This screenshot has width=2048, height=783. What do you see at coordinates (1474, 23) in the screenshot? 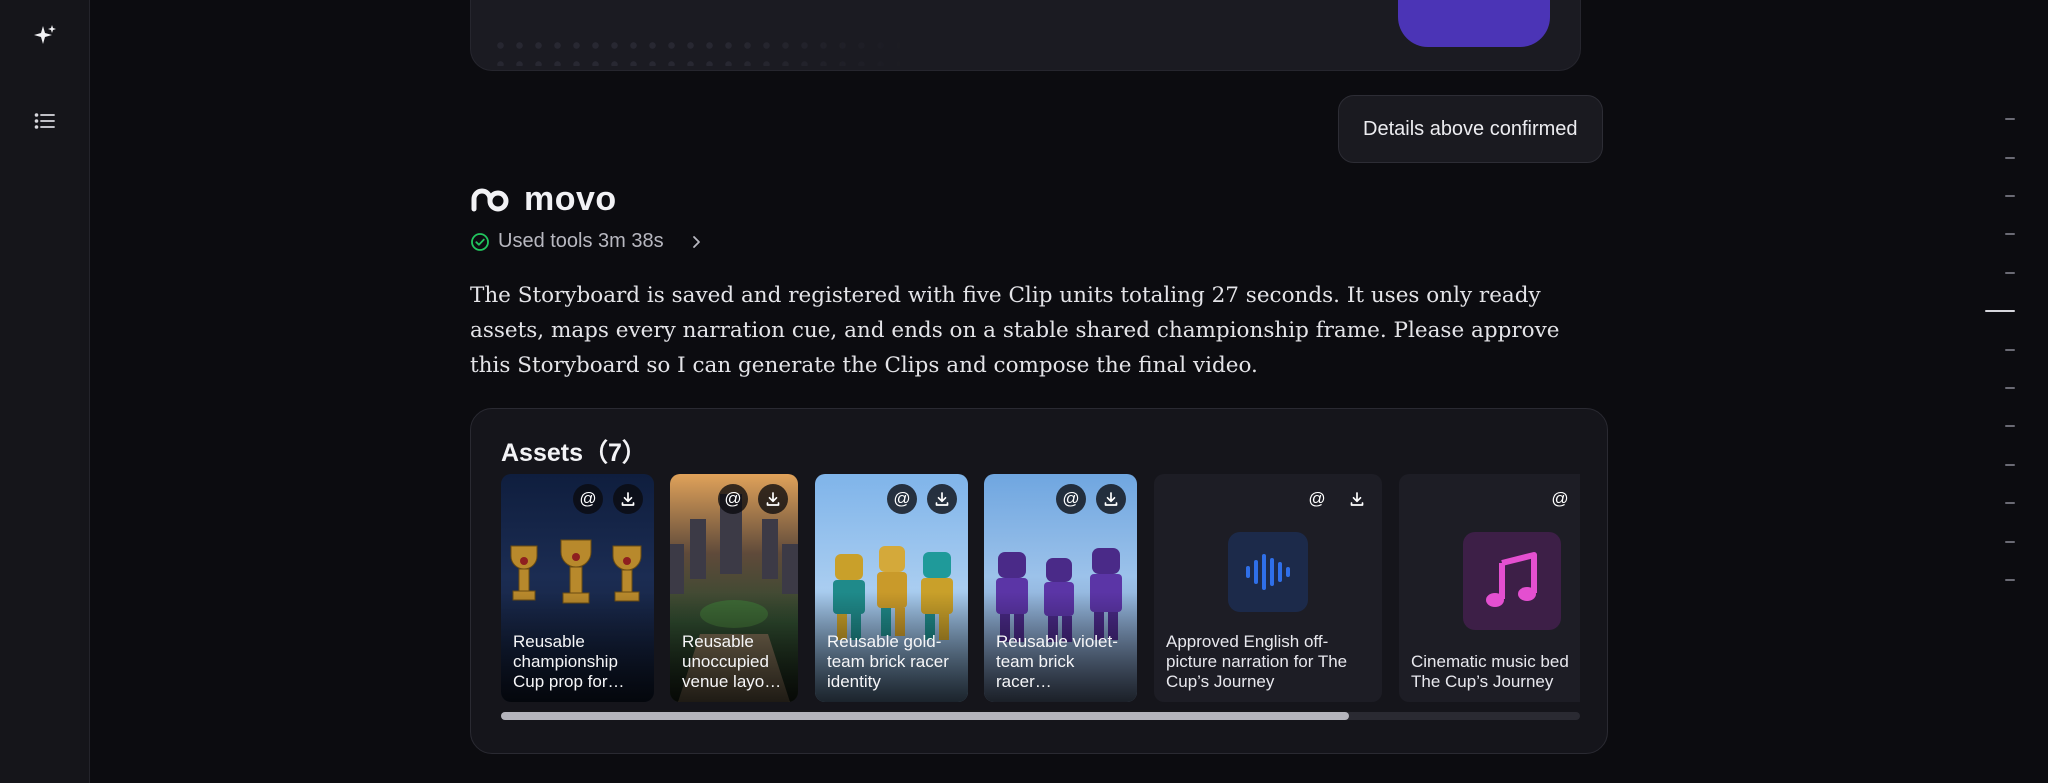
I see `primary-action-button` at bounding box center [1474, 23].